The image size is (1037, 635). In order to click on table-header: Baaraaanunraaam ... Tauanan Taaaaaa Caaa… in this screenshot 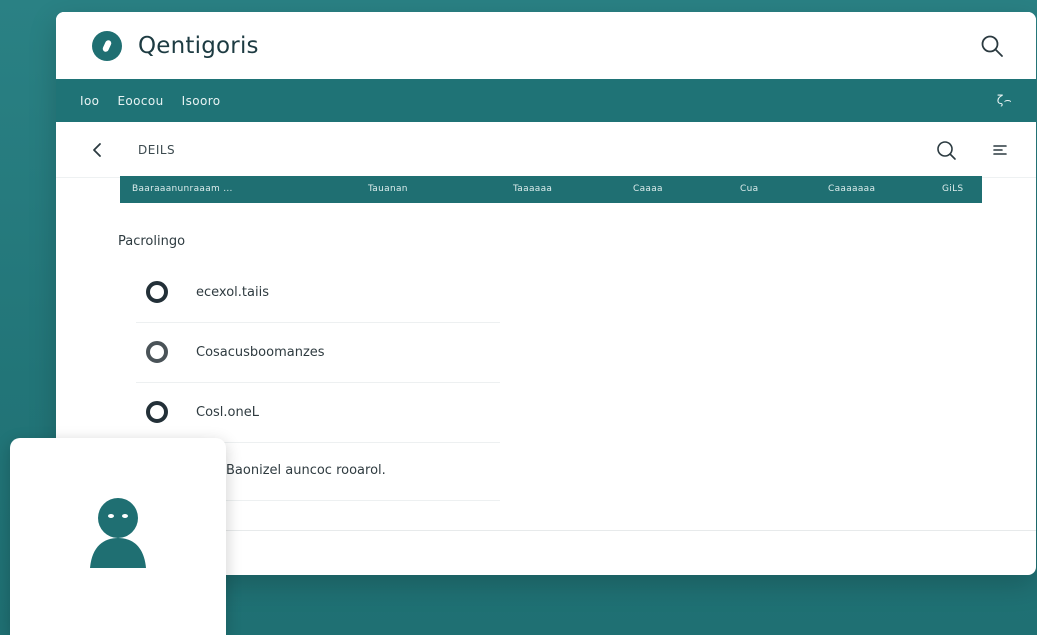, I will do `click(551, 189)`.